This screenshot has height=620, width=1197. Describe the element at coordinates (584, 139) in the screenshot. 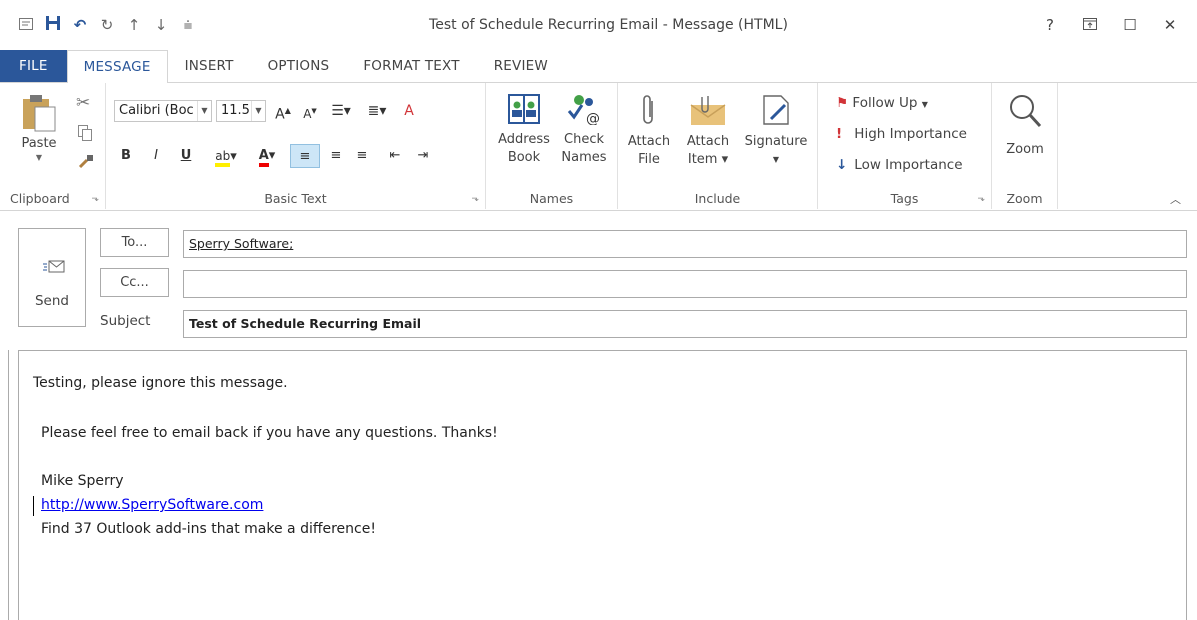

I see `check-names-label-1: Check` at that location.